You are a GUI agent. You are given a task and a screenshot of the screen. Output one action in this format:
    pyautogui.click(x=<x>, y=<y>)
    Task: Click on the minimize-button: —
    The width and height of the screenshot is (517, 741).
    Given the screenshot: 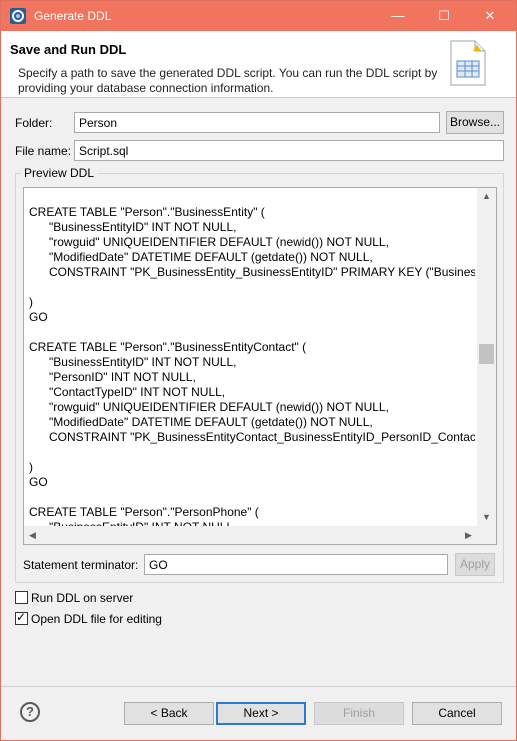 What is the action you would take?
    pyautogui.click(x=398, y=16)
    